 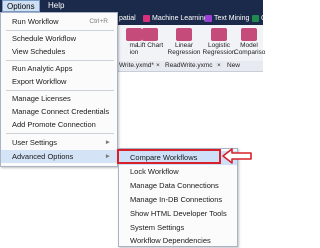 I want to click on tool-model-comparison: Model Compariso, so click(x=250, y=42).